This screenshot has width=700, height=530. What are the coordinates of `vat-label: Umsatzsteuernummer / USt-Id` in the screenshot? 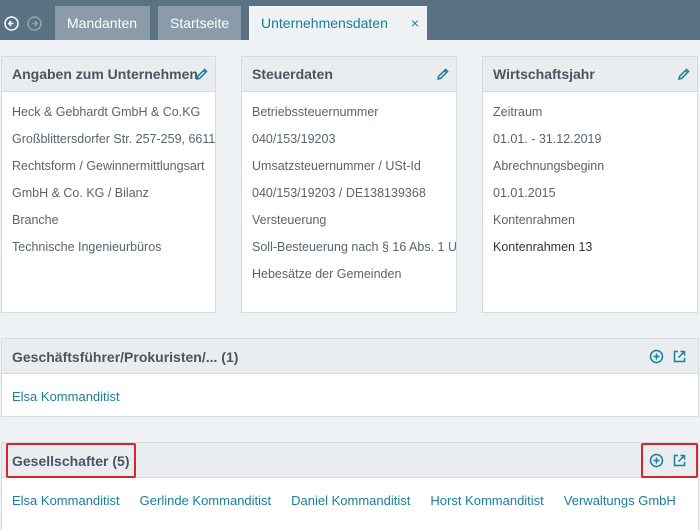 It's located at (336, 166).